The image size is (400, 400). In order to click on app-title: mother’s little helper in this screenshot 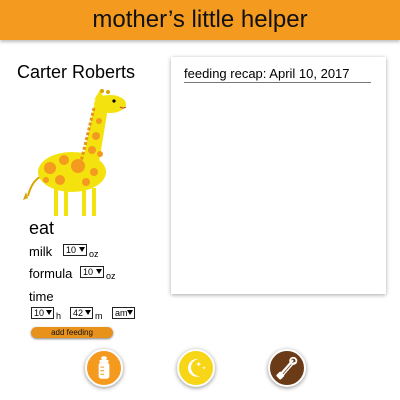, I will do `click(200, 19)`.